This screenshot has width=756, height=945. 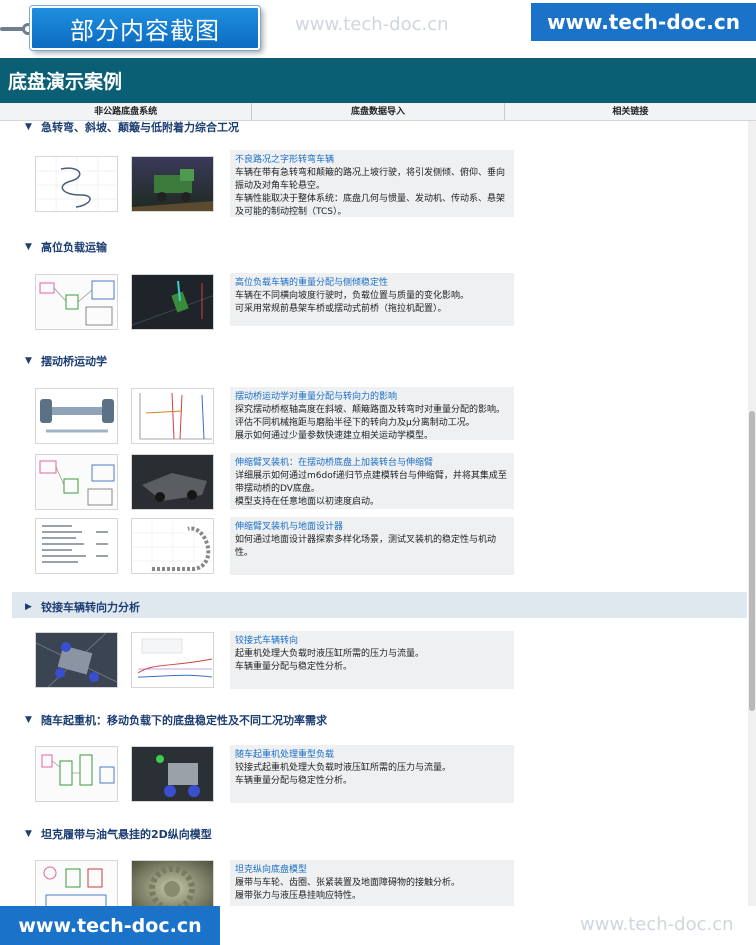 I want to click on section-heading: ▼ 急转弯、斜坡、颠簸与低附着力综合工况, so click(x=132, y=128).